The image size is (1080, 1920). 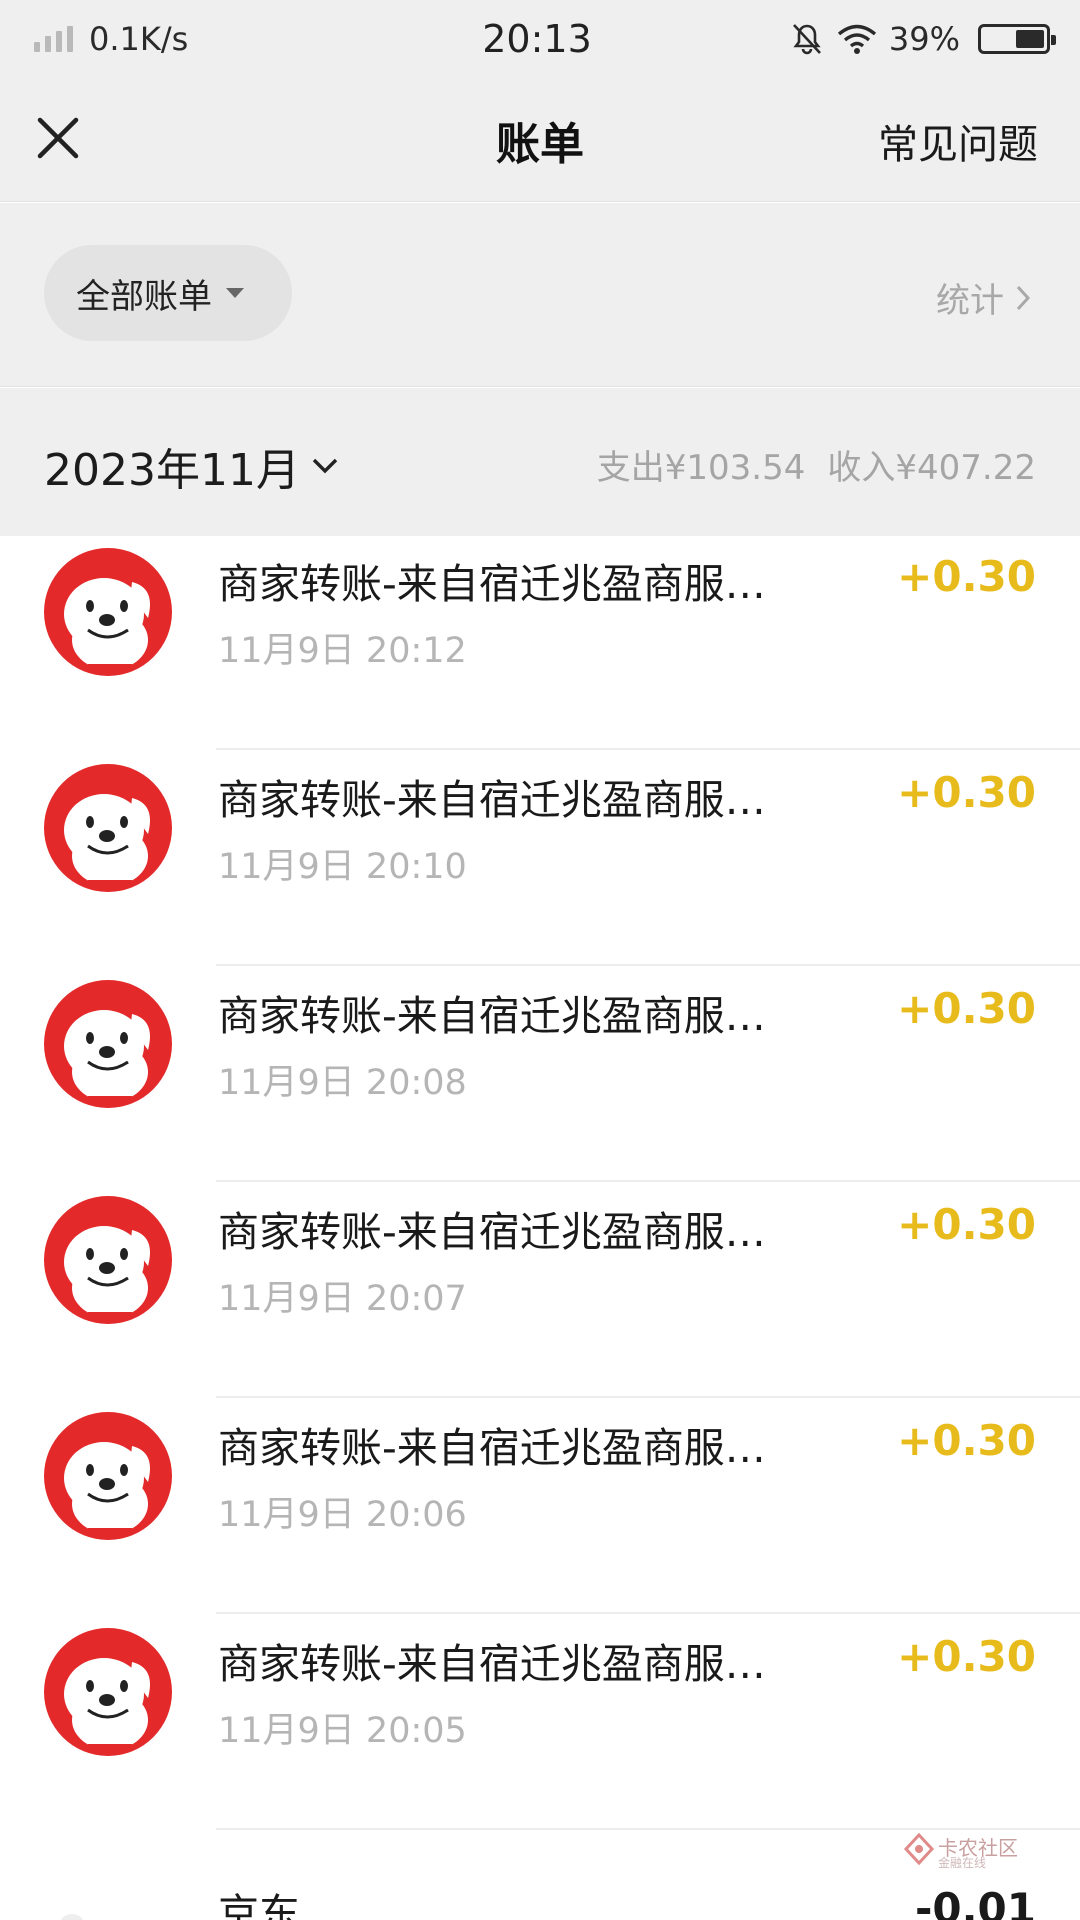 I want to click on watermark: 卡农社区 金融在线, so click(x=962, y=1850).